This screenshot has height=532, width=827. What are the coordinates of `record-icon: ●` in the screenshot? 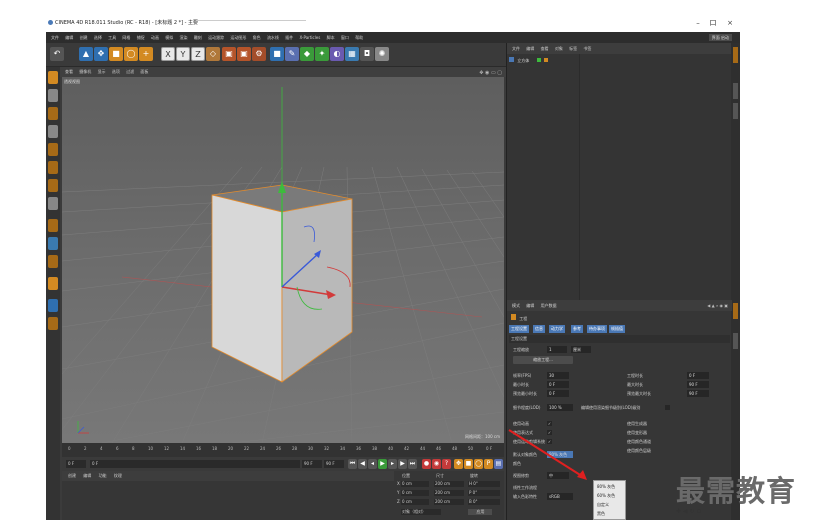 It's located at (426, 464).